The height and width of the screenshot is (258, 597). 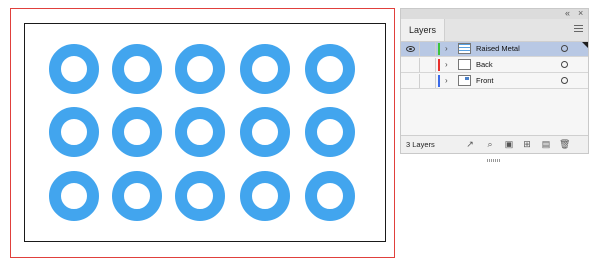 I want to click on panel-titlebar: « ×, so click(x=494, y=13).